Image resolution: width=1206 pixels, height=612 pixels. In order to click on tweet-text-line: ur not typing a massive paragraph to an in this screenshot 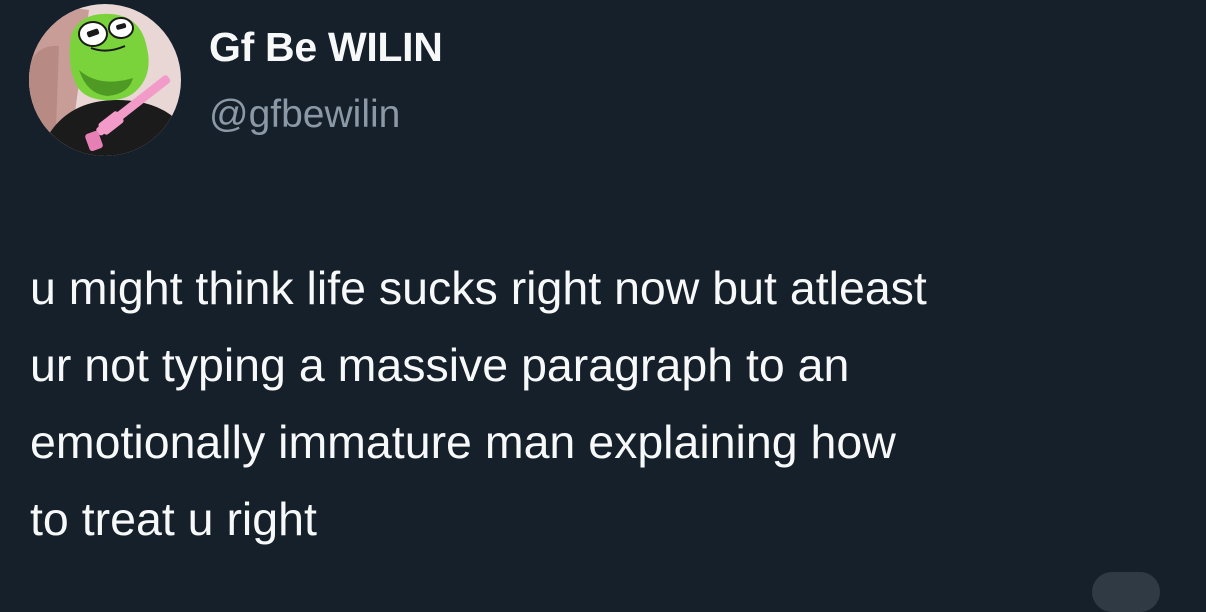, I will do `click(440, 365)`.